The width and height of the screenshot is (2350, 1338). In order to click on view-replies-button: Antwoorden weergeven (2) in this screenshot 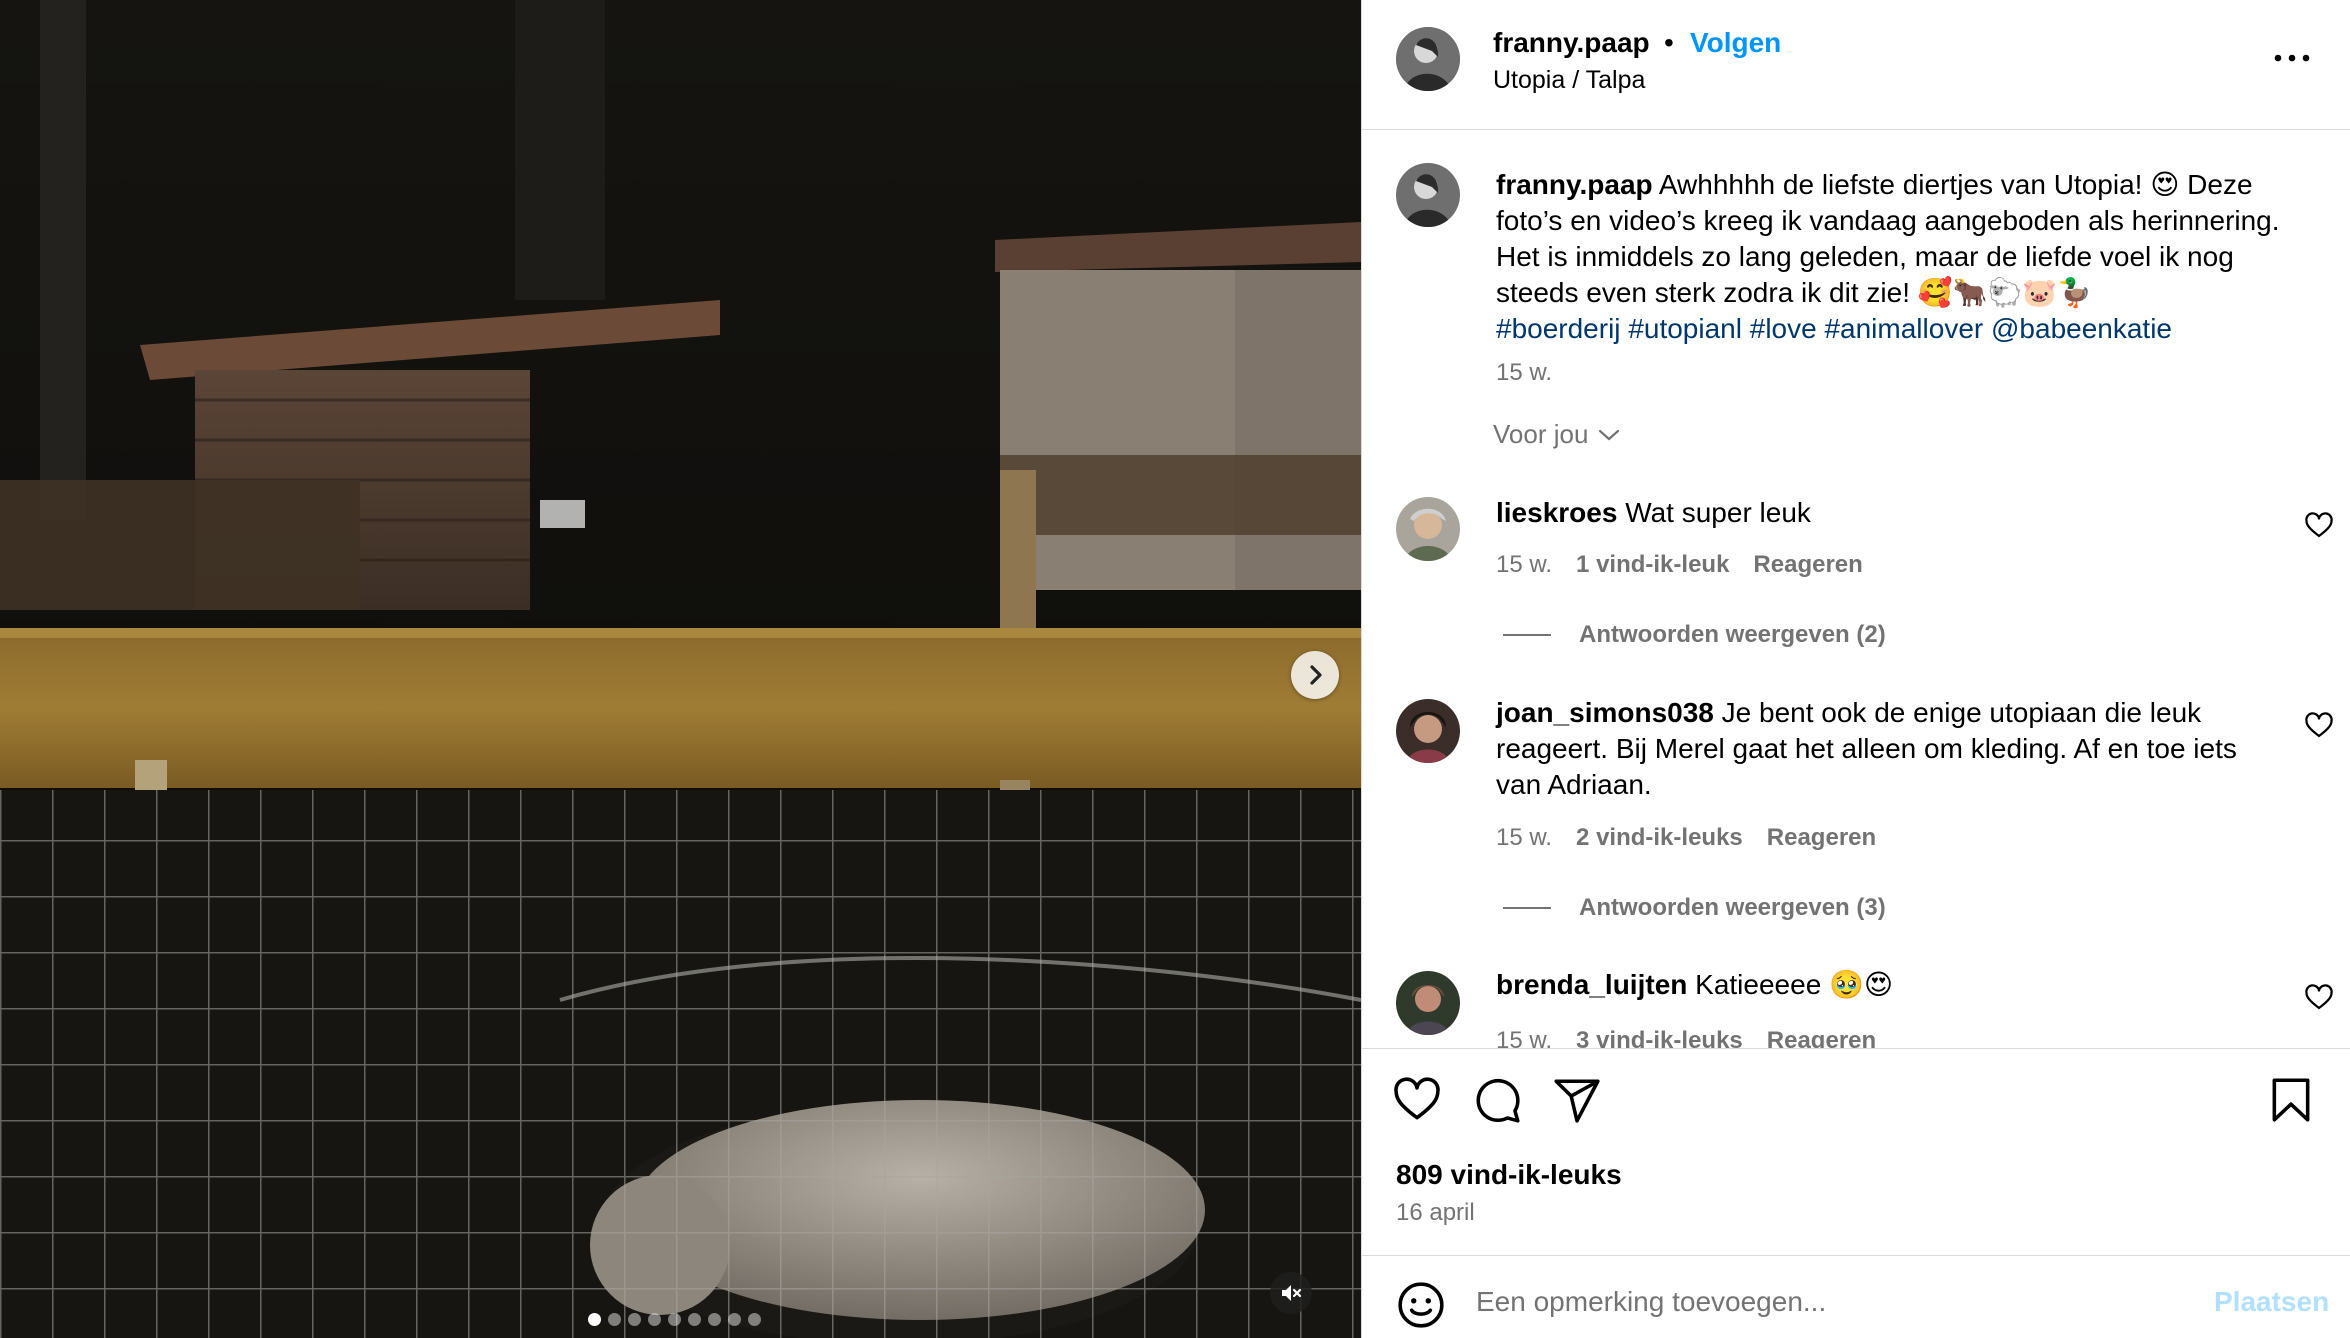, I will do `click(1694, 635)`.